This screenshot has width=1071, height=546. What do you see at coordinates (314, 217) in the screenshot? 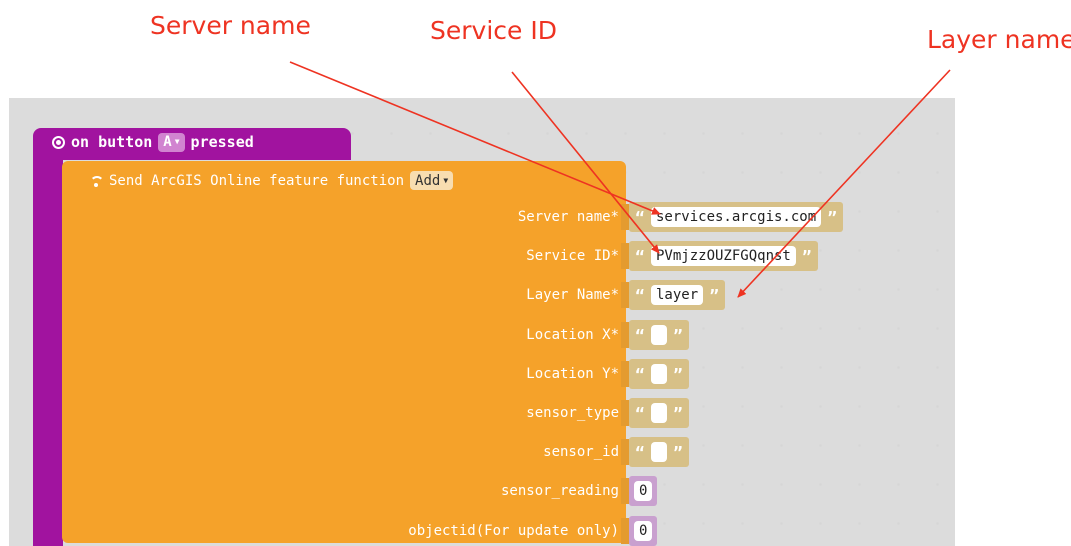
I see `param-row: Server name*` at bounding box center [314, 217].